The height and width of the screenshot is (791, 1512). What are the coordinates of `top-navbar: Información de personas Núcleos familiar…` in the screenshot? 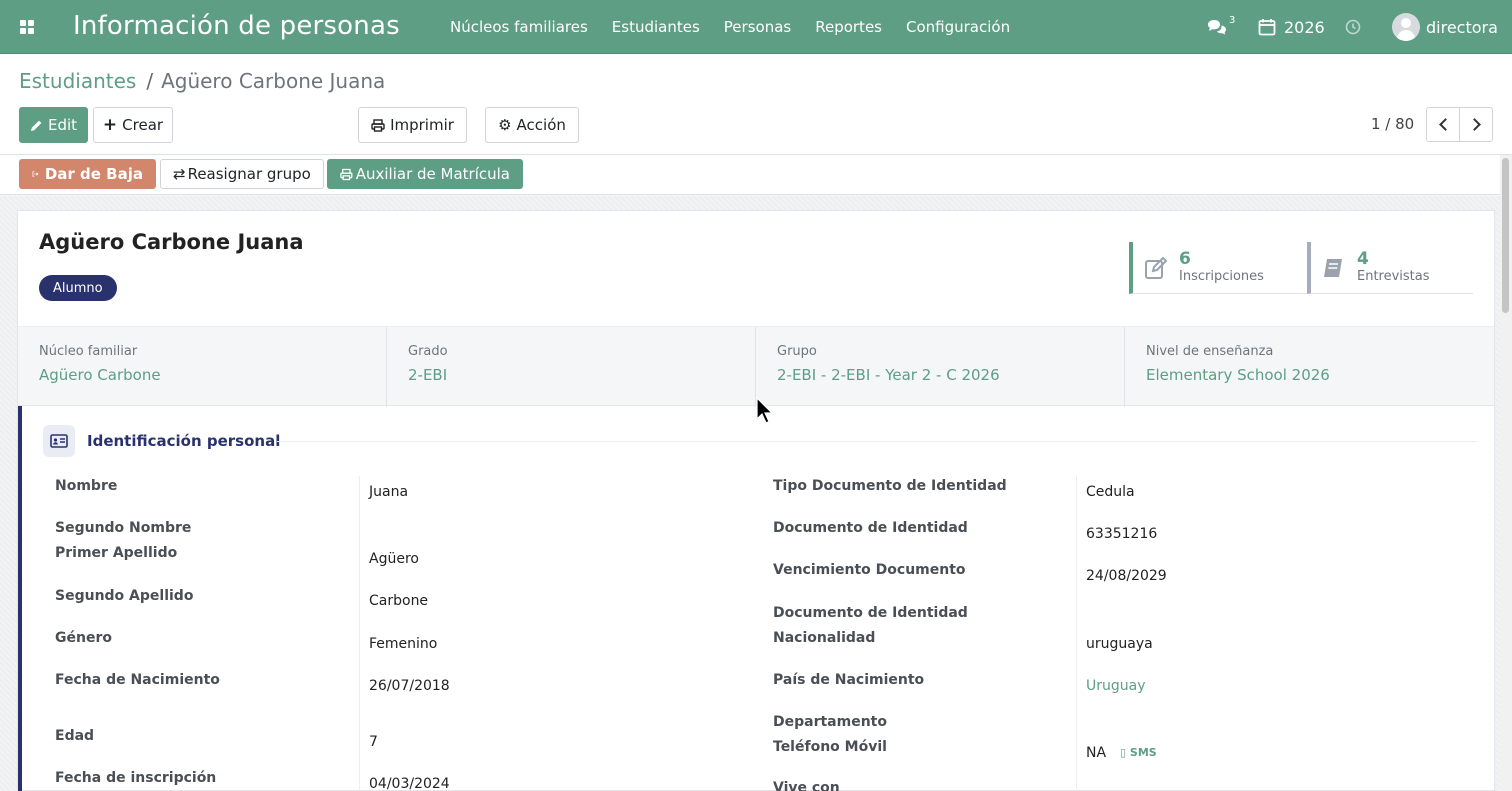 It's located at (756, 27).